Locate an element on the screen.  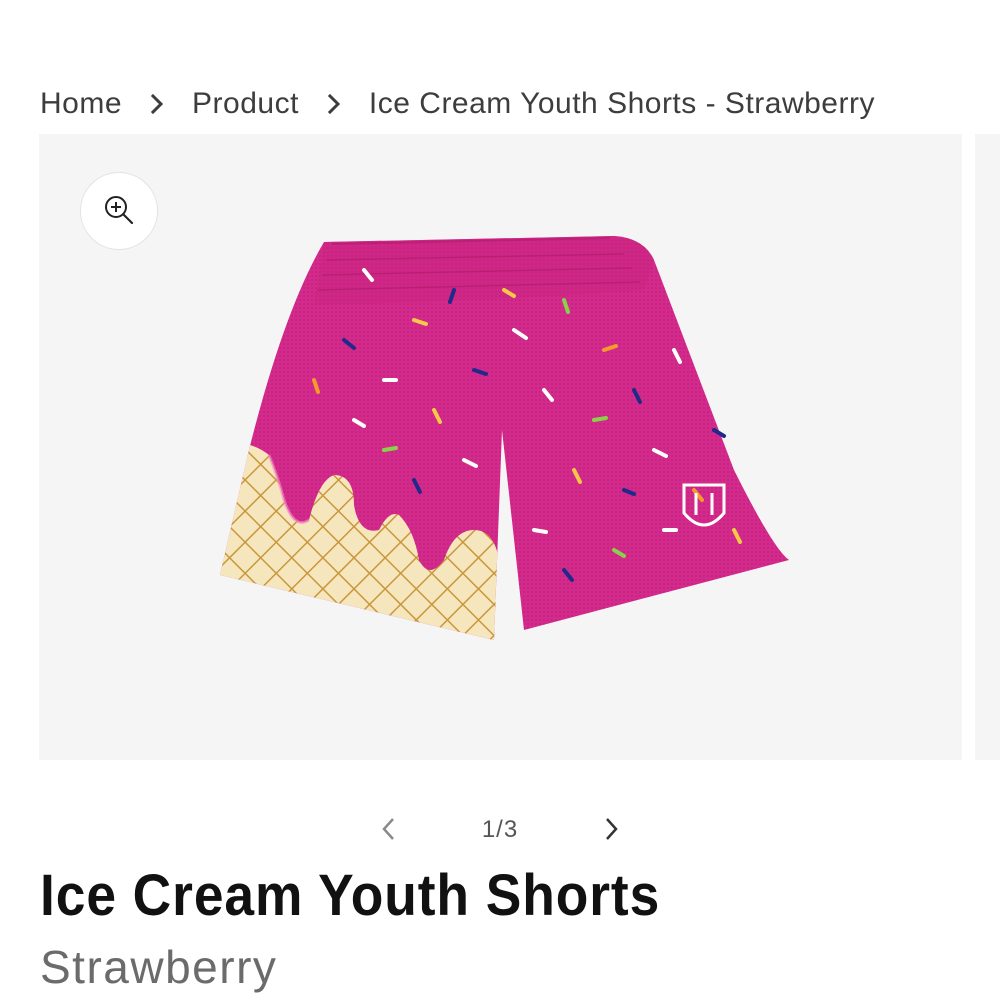
gallery-next-button is located at coordinates (612, 830).